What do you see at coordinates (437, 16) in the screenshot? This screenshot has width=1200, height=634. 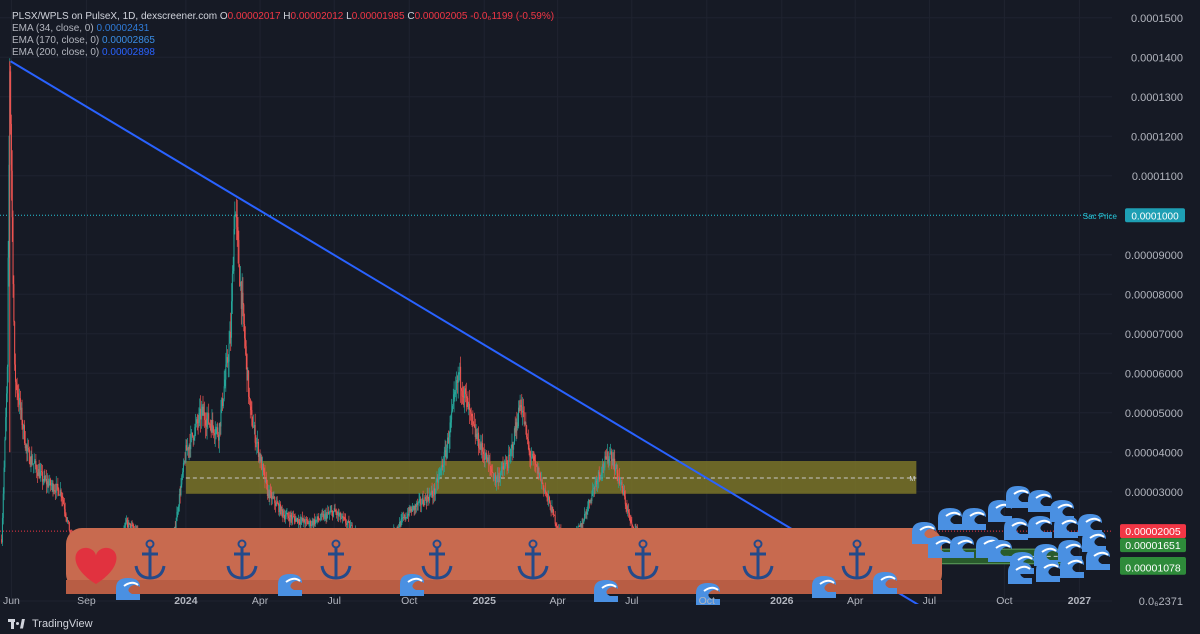 I see `ohlc-c: C0.00002005` at bounding box center [437, 16].